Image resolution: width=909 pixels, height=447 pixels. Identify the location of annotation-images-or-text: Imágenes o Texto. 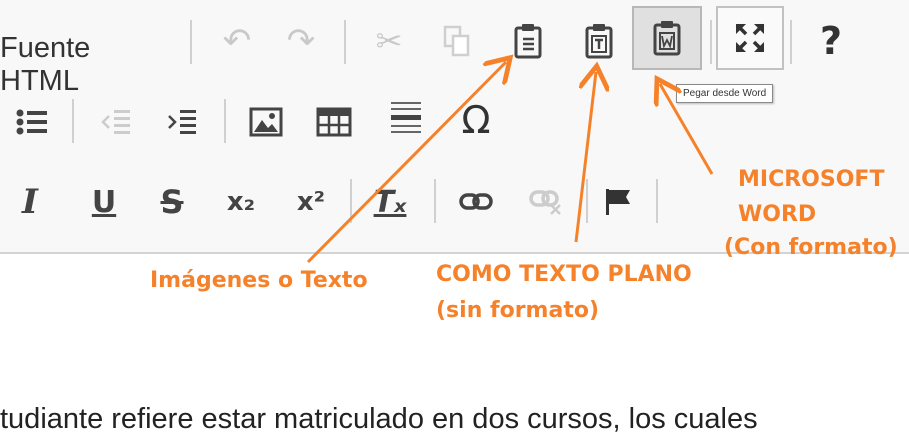
(259, 280).